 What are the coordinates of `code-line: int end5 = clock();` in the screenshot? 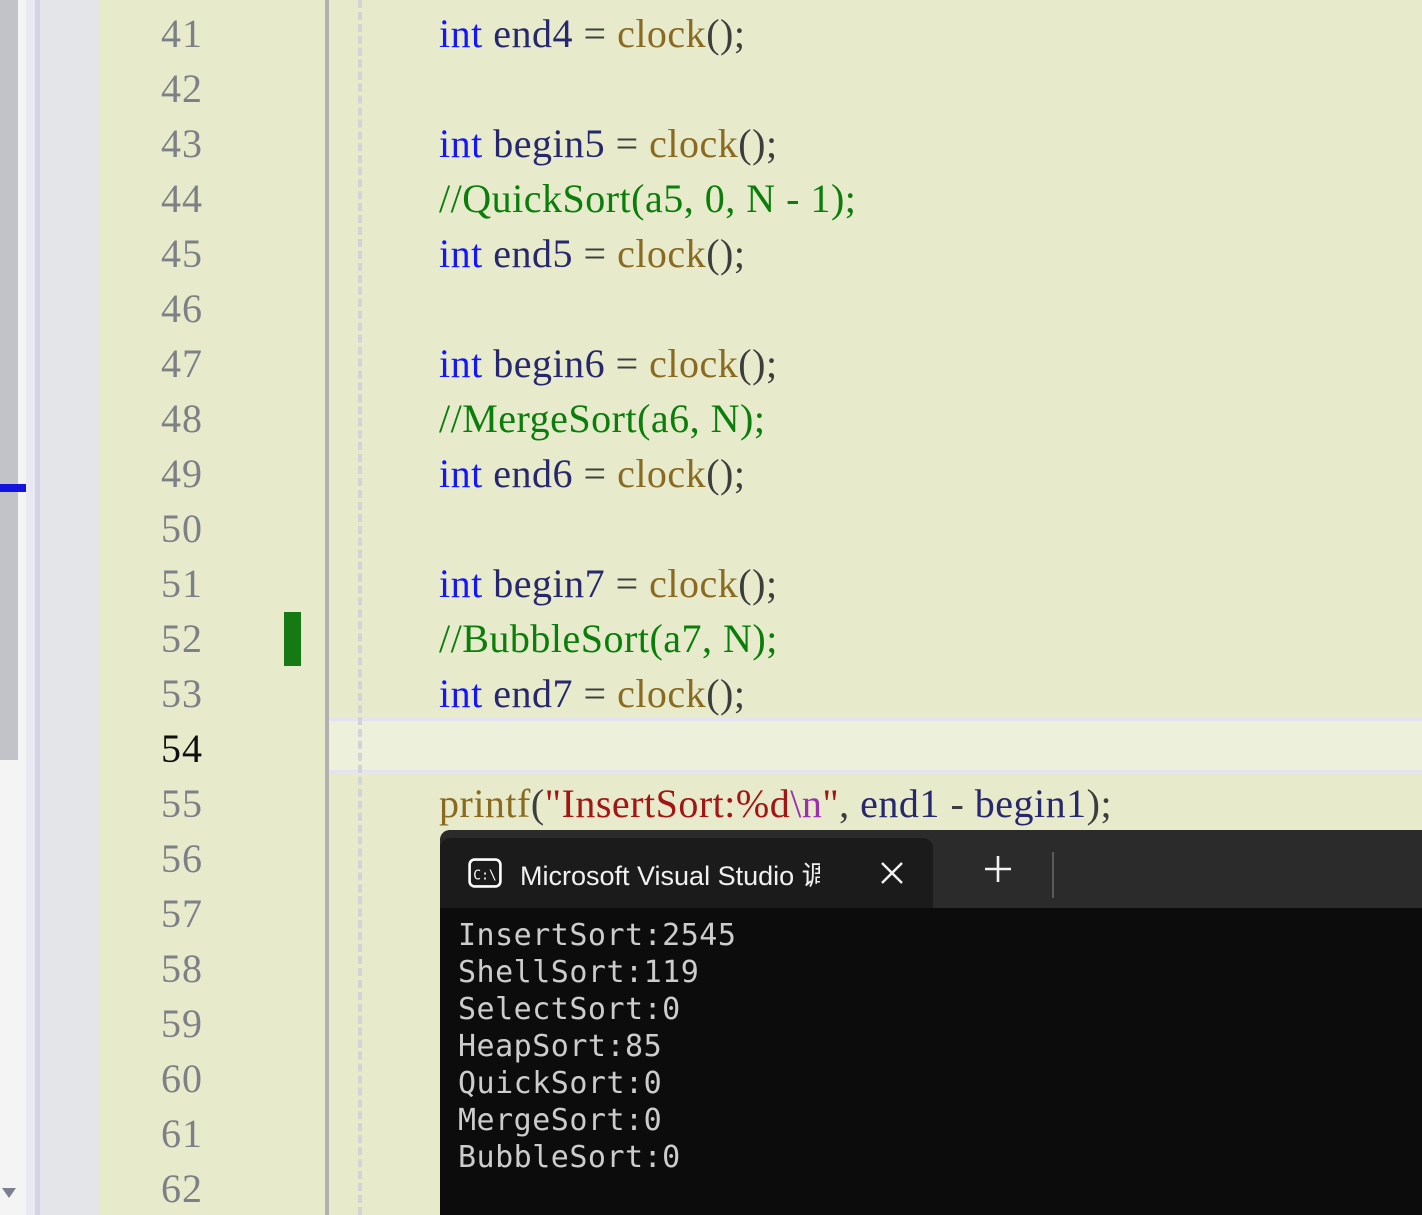 It's located at (875, 253).